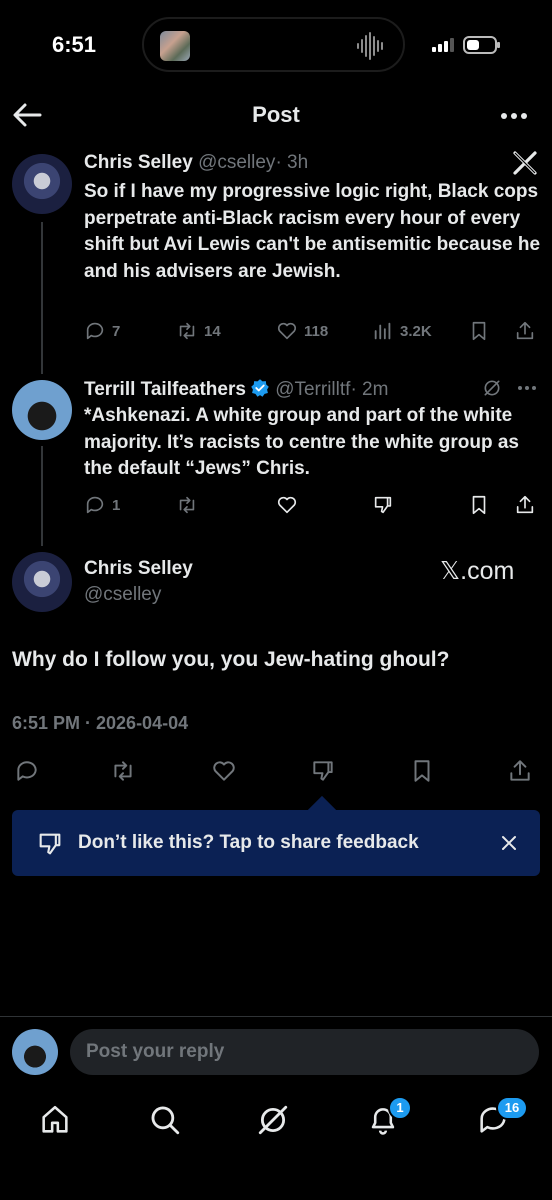 This screenshot has width=552, height=1200. Describe the element at coordinates (165, 1122) in the screenshot. I see `search-icon` at that location.